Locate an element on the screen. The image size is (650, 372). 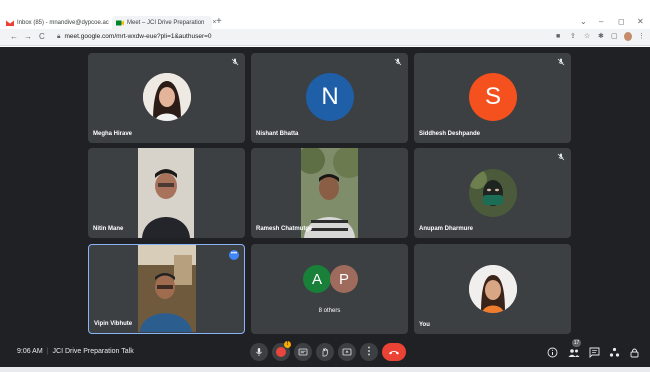
participant-tile: Nitin Mane is located at coordinates (166, 193).